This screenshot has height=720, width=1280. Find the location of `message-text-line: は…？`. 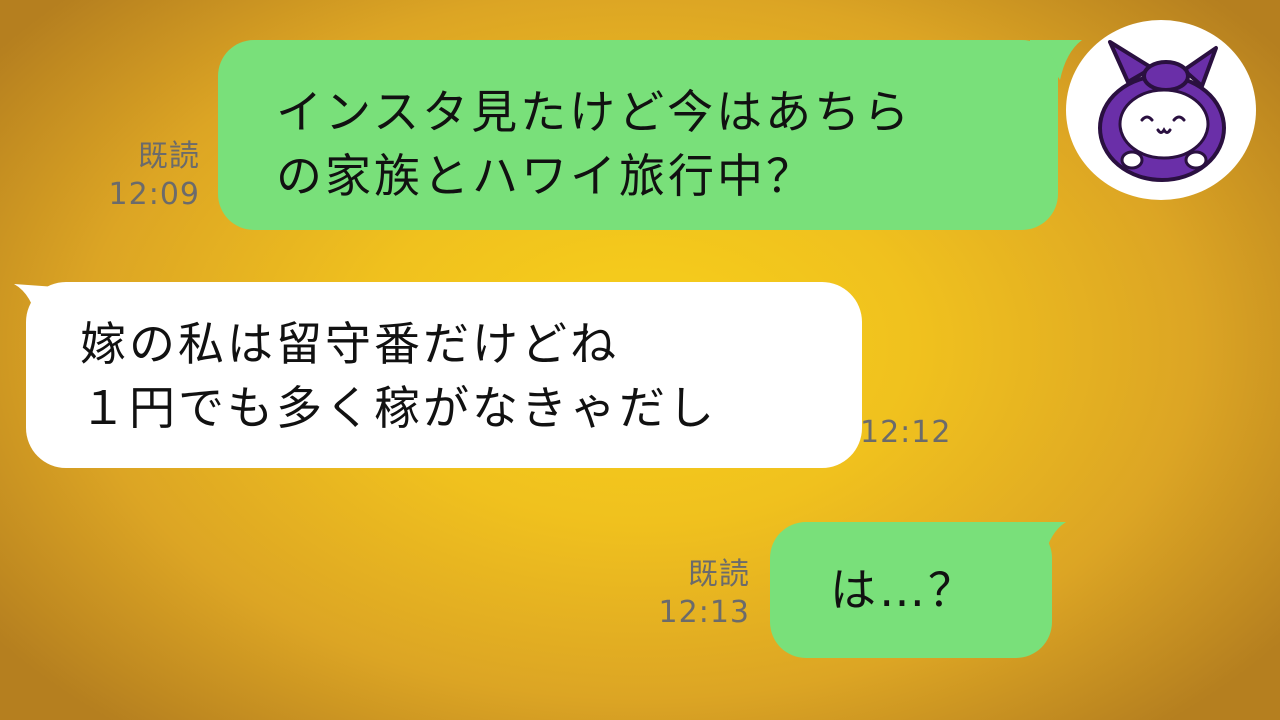

message-text-line: は…？ is located at coordinates (903, 590).